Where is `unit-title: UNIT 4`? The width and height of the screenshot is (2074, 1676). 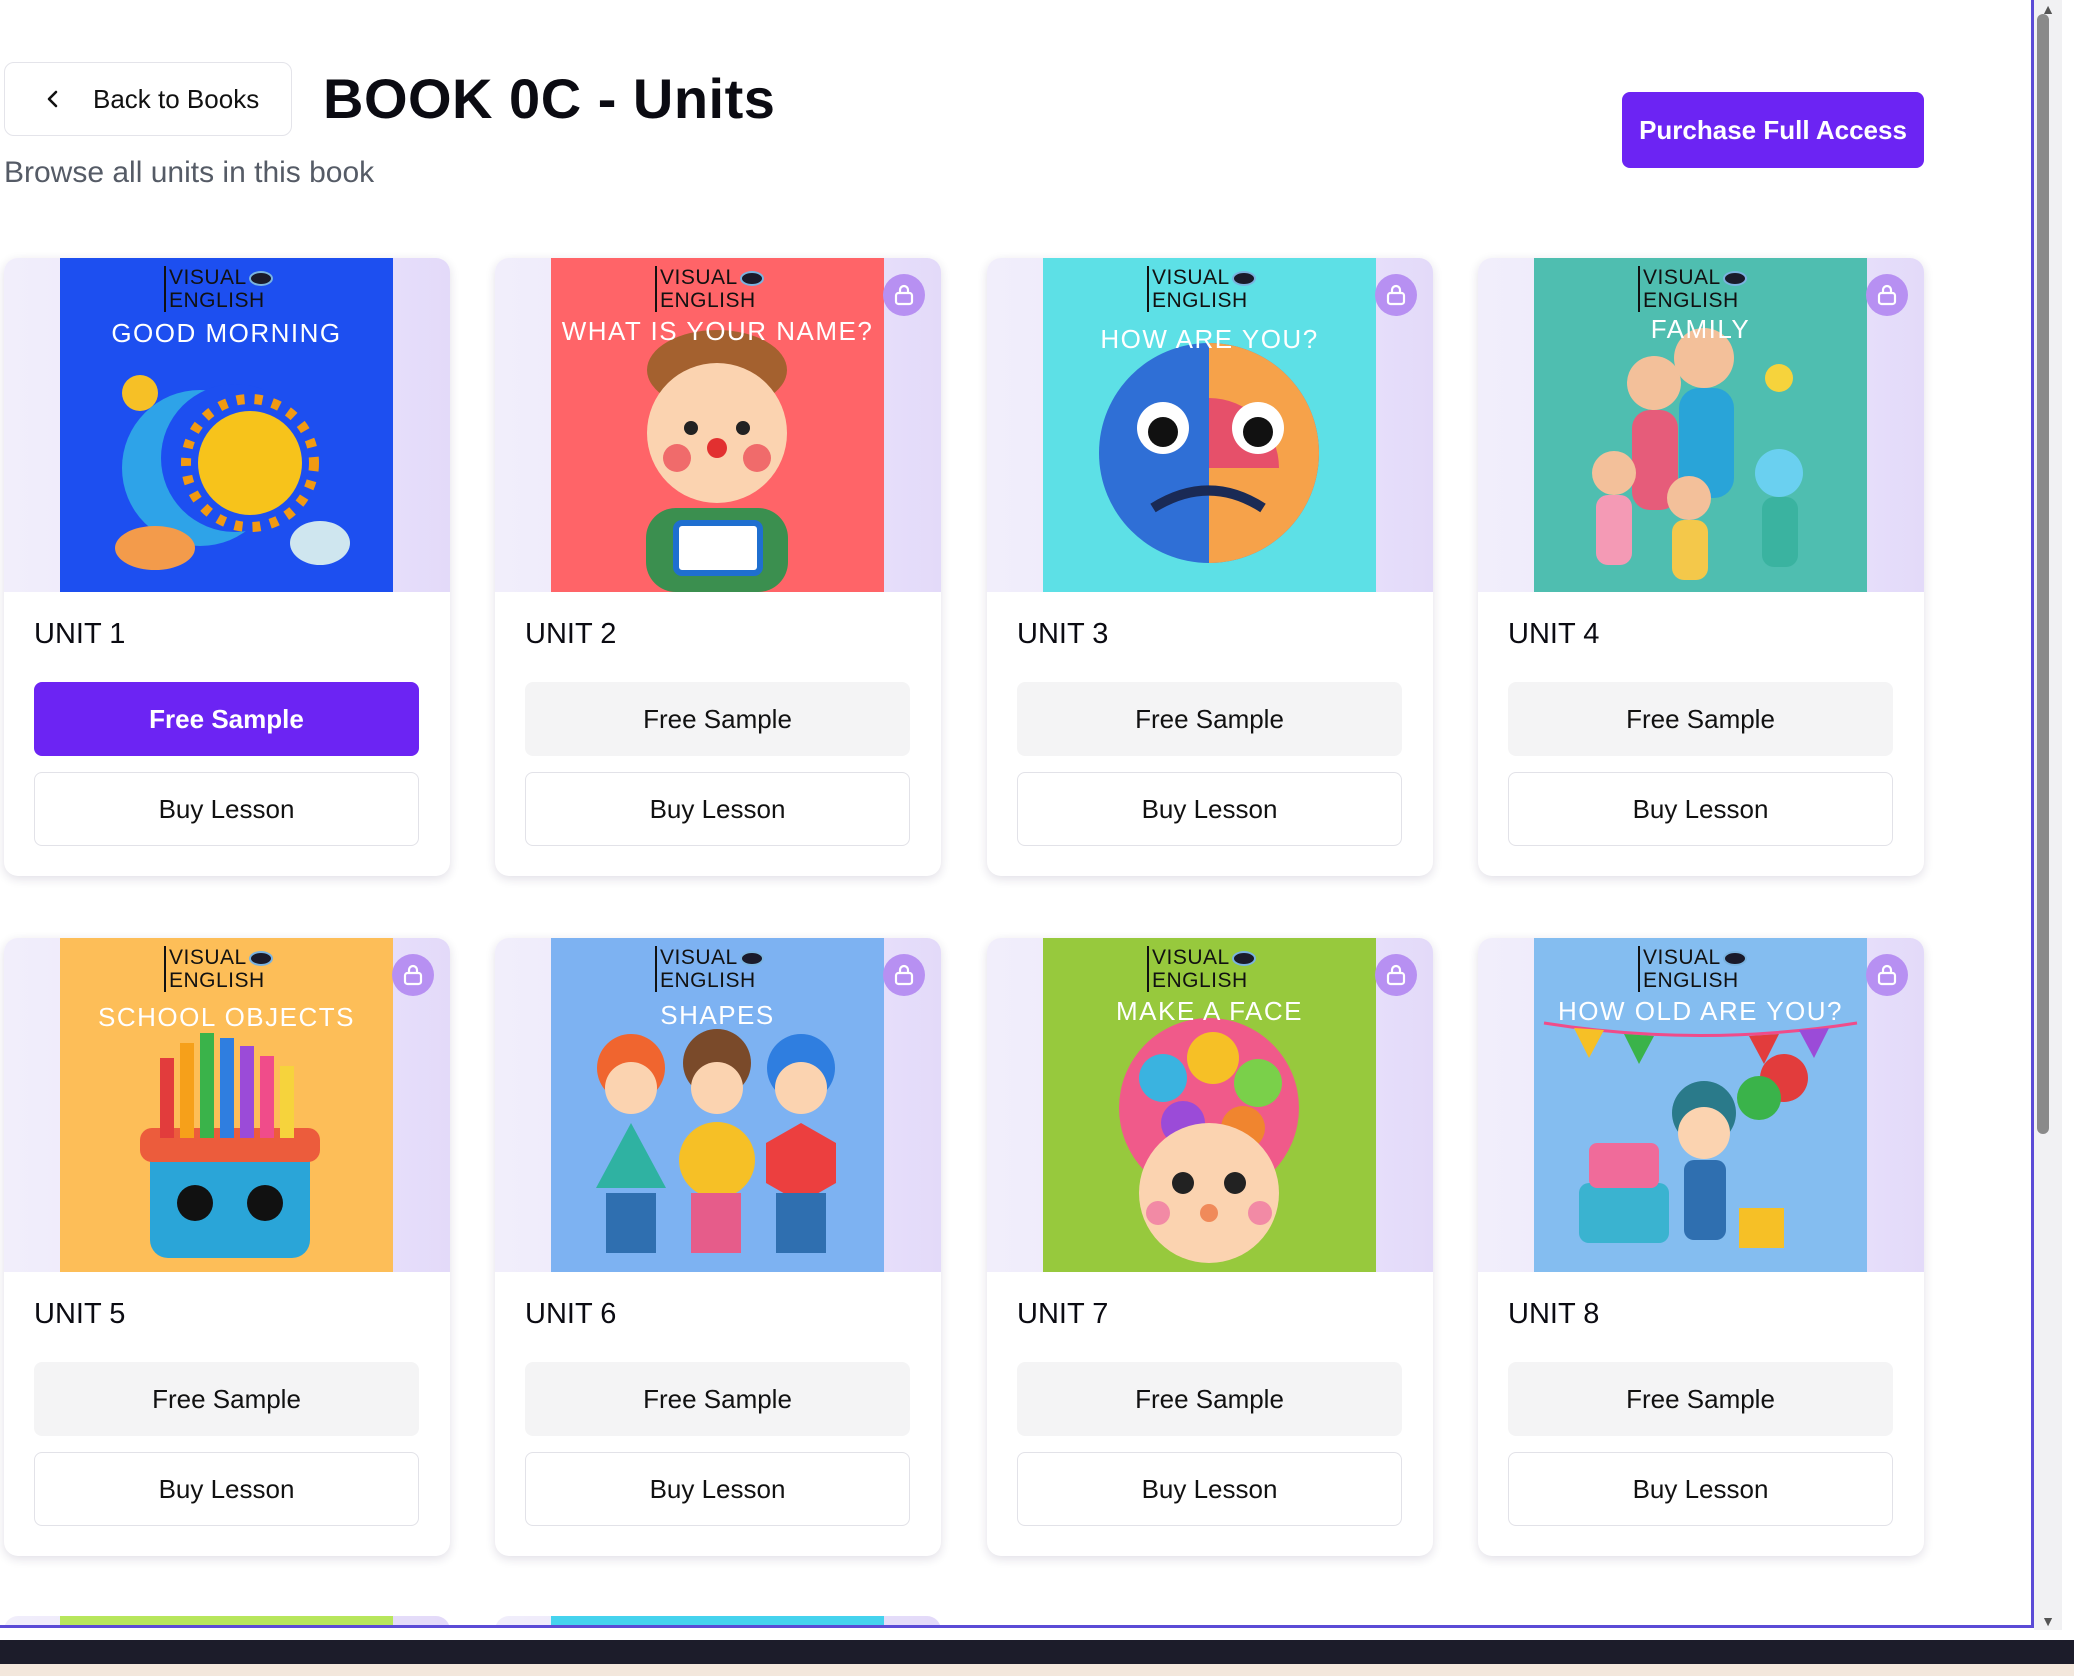
unit-title: UNIT 4 is located at coordinates (1554, 634).